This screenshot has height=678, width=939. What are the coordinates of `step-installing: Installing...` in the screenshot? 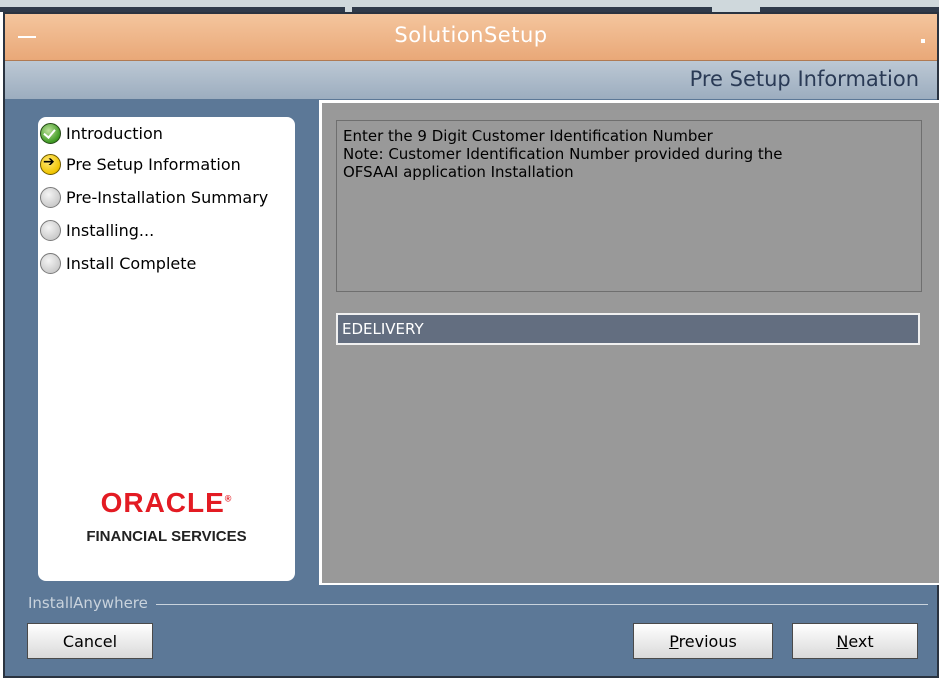 It's located at (97, 230).